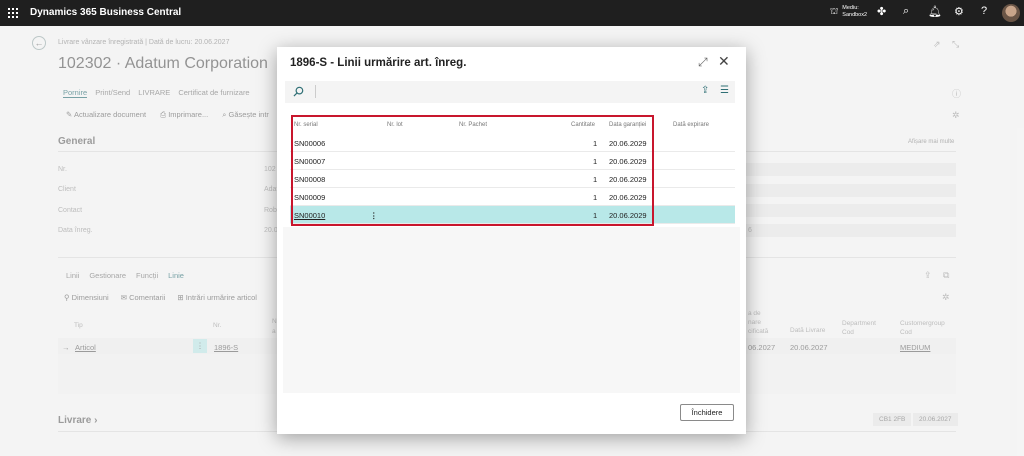 Image resolution: width=1024 pixels, height=456 pixels. Describe the element at coordinates (855, 15) in the screenshot. I see `environment-line2: Sandbox2` at that location.